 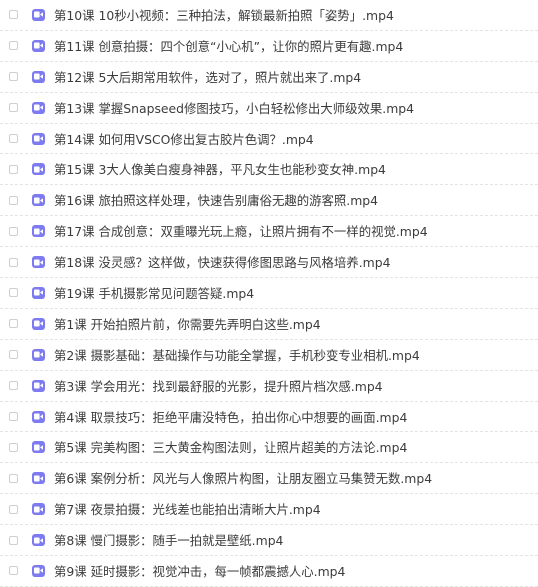 I want to click on file-name: 第8课 慢门摄影：随手一拍就是壁纸.mp4, so click(x=168, y=540).